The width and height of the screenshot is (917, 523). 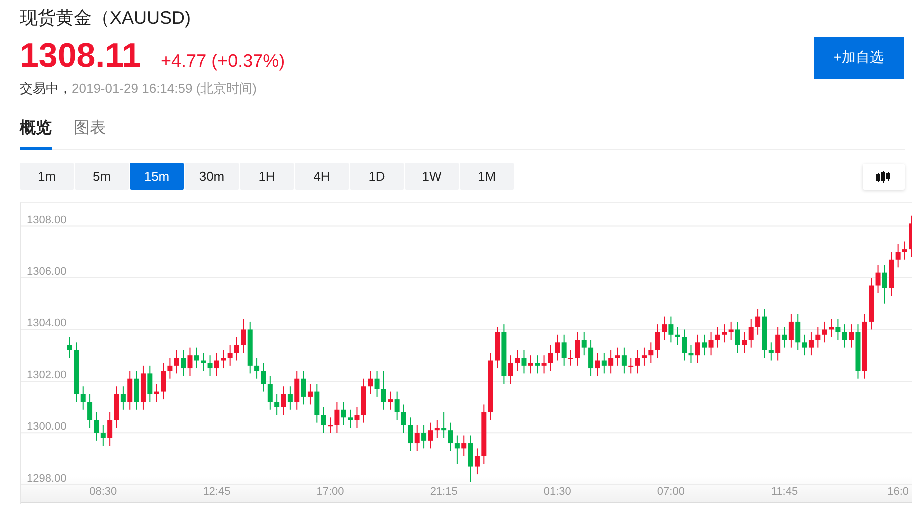 What do you see at coordinates (164, 89) in the screenshot?
I see `timestamp: 2019-01-29 16:14:59 (北京时间)` at bounding box center [164, 89].